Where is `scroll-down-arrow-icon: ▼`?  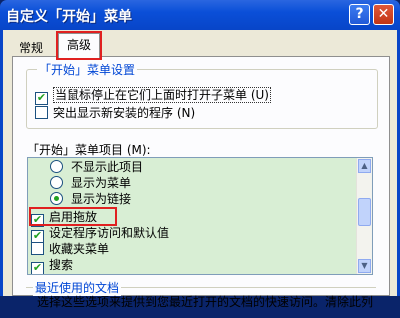 scroll-down-arrow-icon: ▼ is located at coordinates (364, 266).